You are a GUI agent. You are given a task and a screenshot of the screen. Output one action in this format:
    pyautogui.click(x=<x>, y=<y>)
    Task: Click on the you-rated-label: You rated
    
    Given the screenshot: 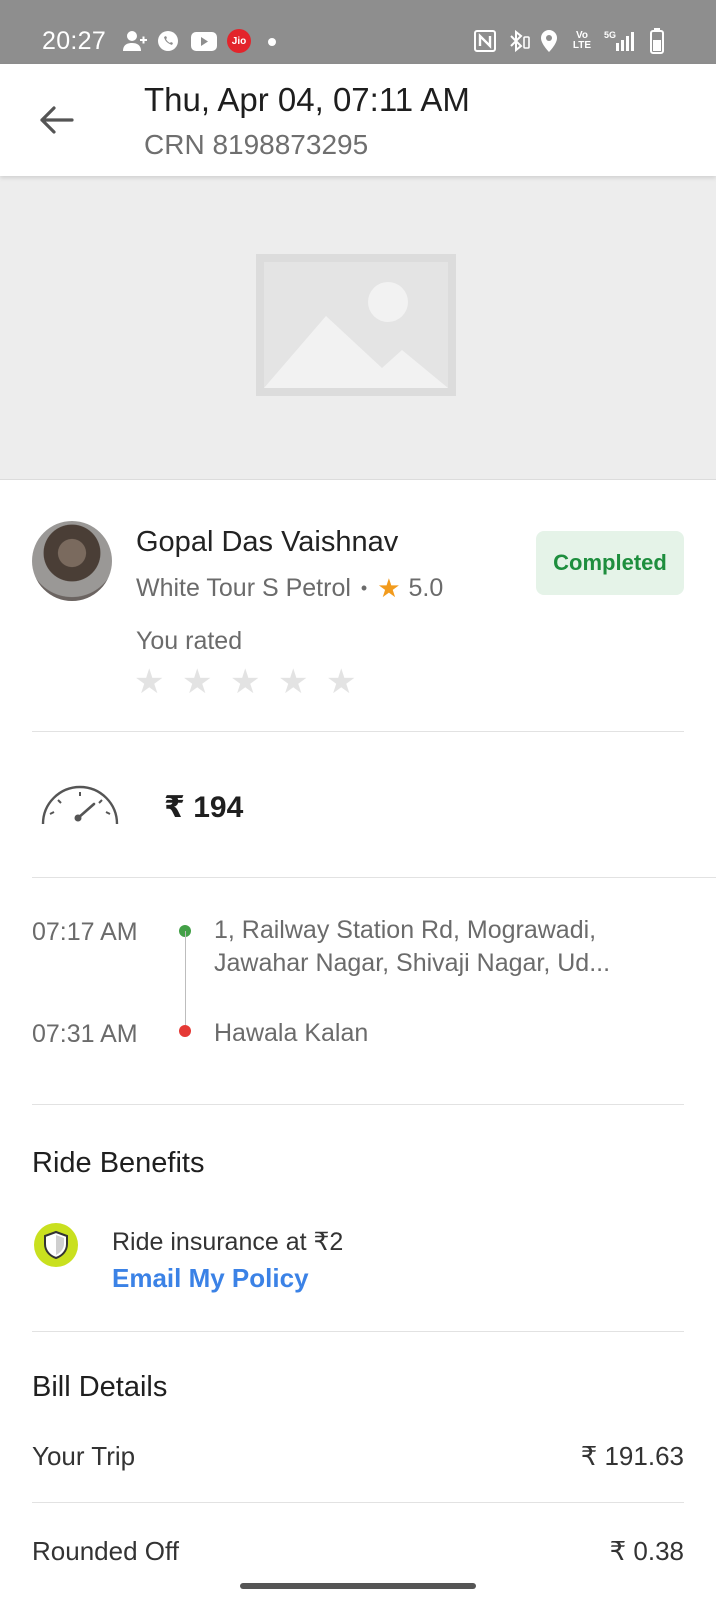 What is the action you would take?
    pyautogui.click(x=189, y=641)
    